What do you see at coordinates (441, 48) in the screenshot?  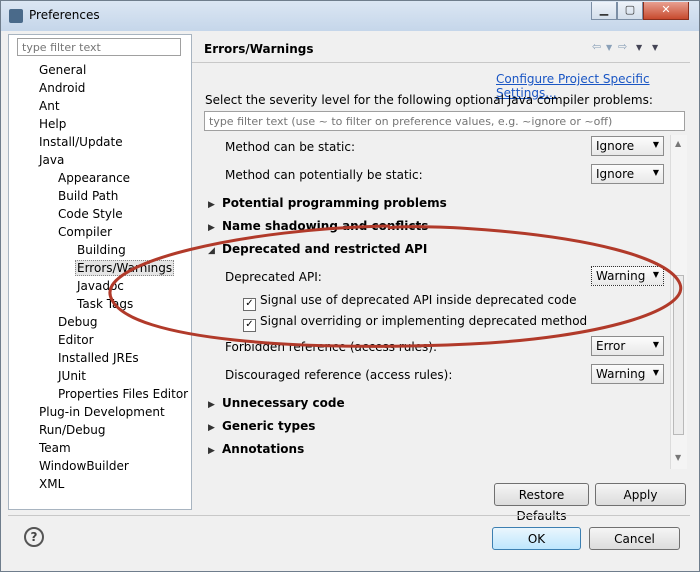 I see `page-header: Errors/Warnings ⇦ ▼ ⇨ ▼ ▼` at bounding box center [441, 48].